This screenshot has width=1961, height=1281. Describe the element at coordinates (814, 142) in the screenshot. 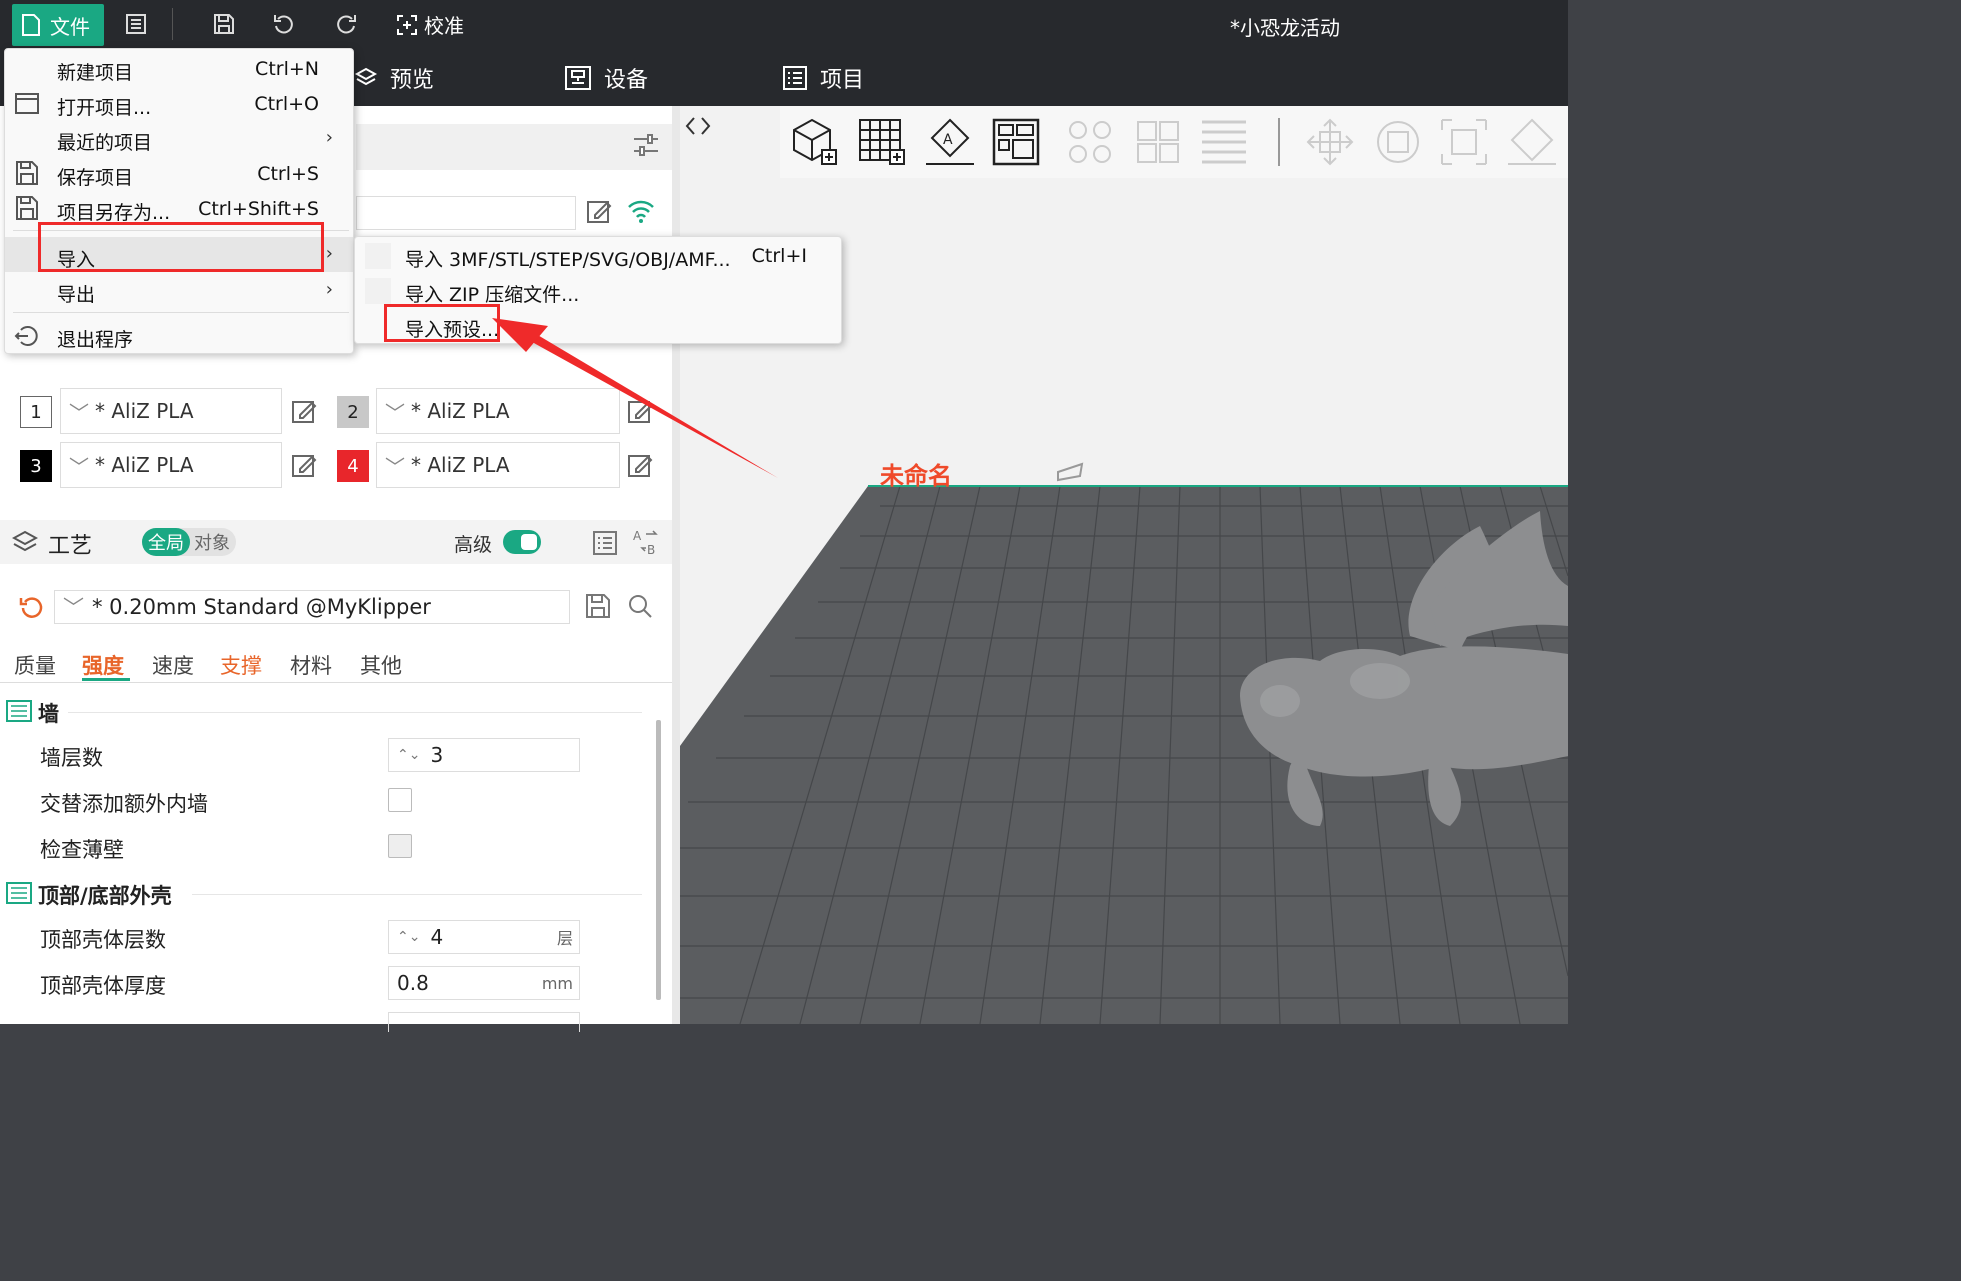

I see `add-object-icon` at that location.